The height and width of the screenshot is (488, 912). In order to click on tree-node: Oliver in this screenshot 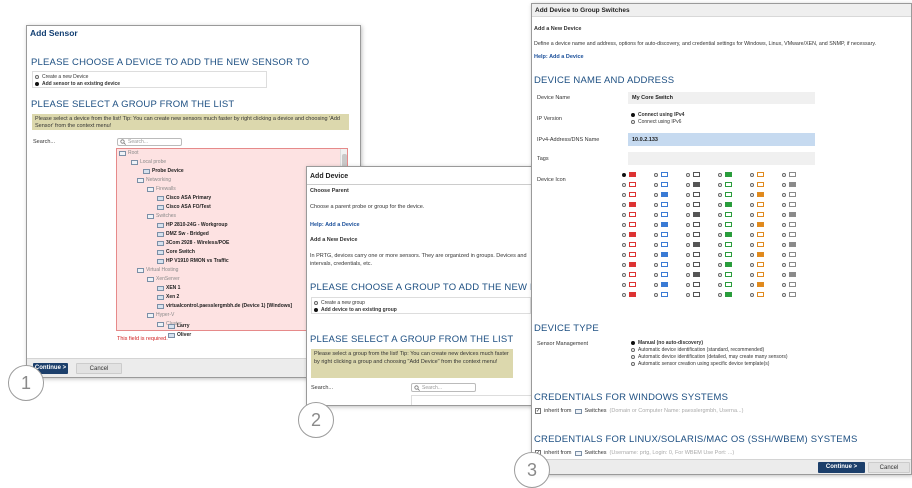, I will do `click(179, 335)`.